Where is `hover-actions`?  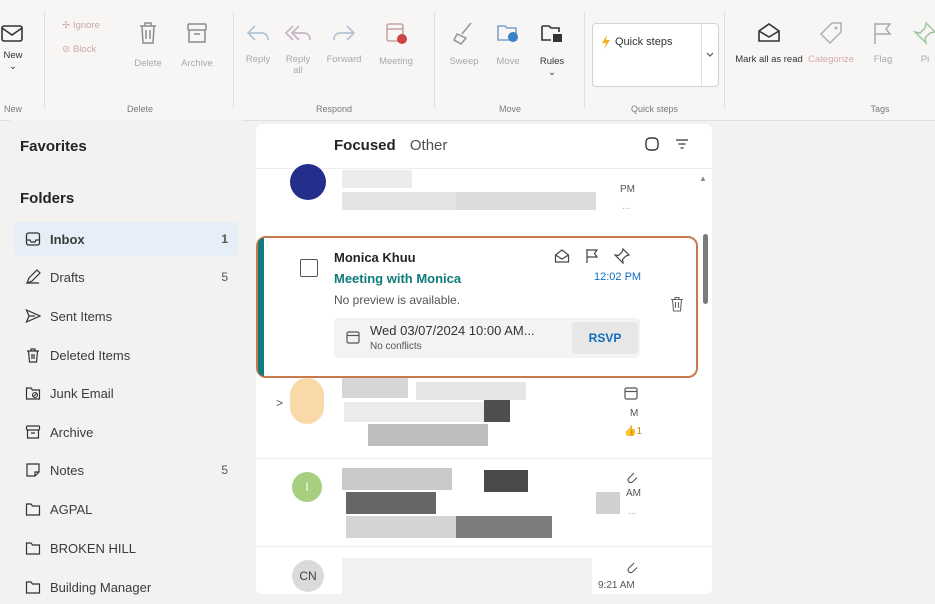
hover-actions is located at coordinates (592, 256).